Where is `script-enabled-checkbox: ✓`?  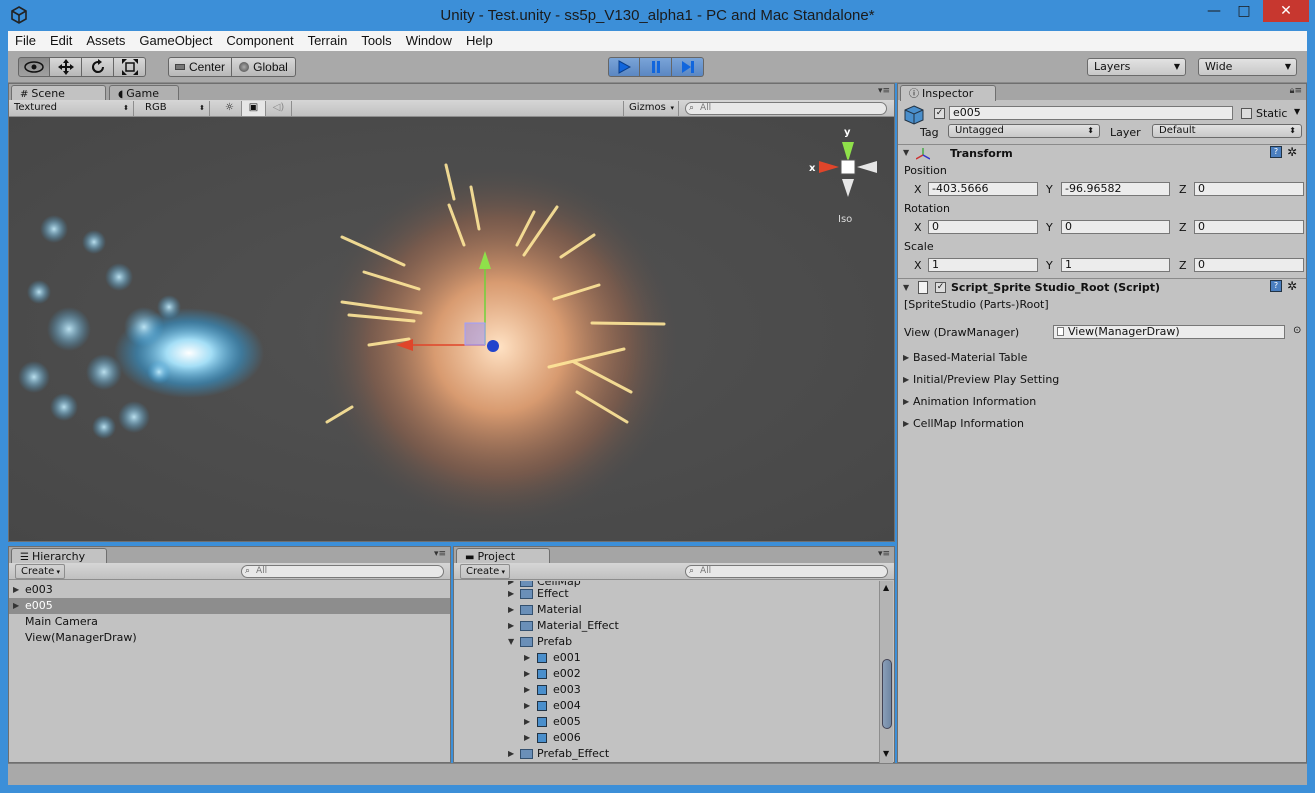 script-enabled-checkbox: ✓ is located at coordinates (940, 287).